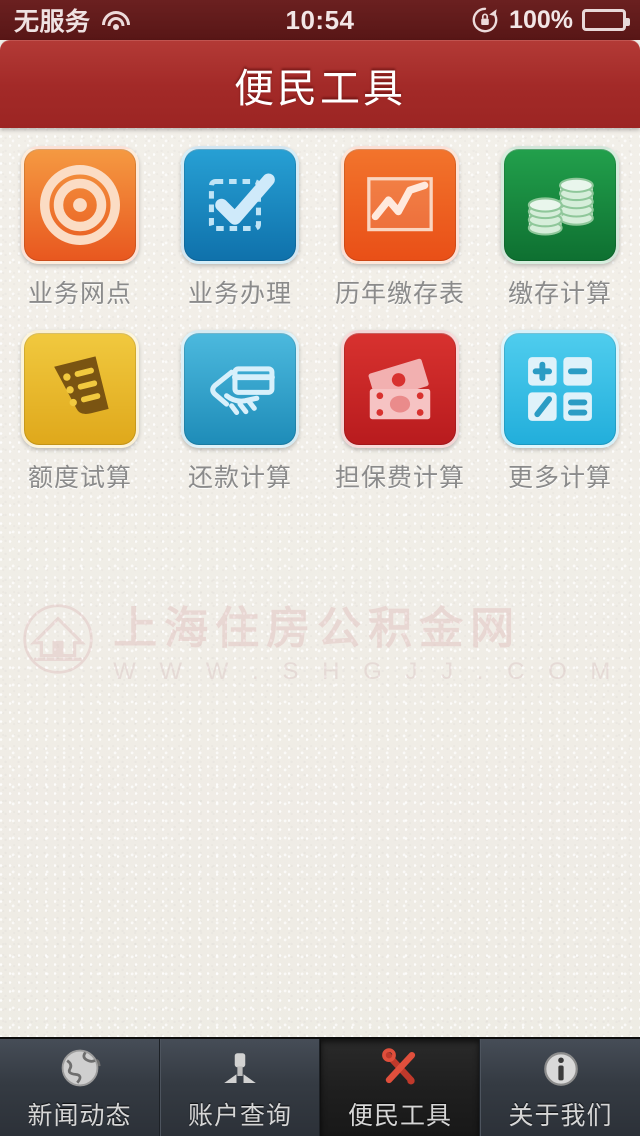 This screenshot has height=1136, width=640. I want to click on watermark-text: 上海住房公积金网 W W W . S H G J J . C O M, so click(366, 639).